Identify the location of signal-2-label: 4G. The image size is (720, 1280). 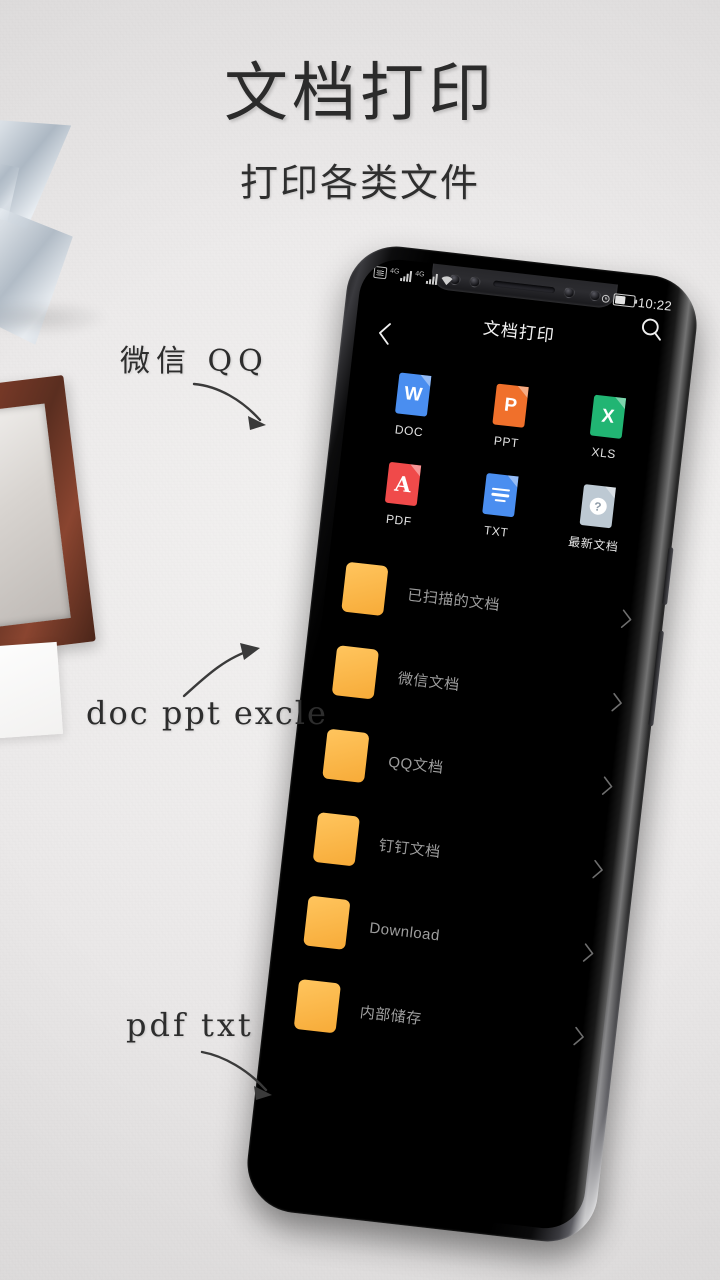
(419, 274).